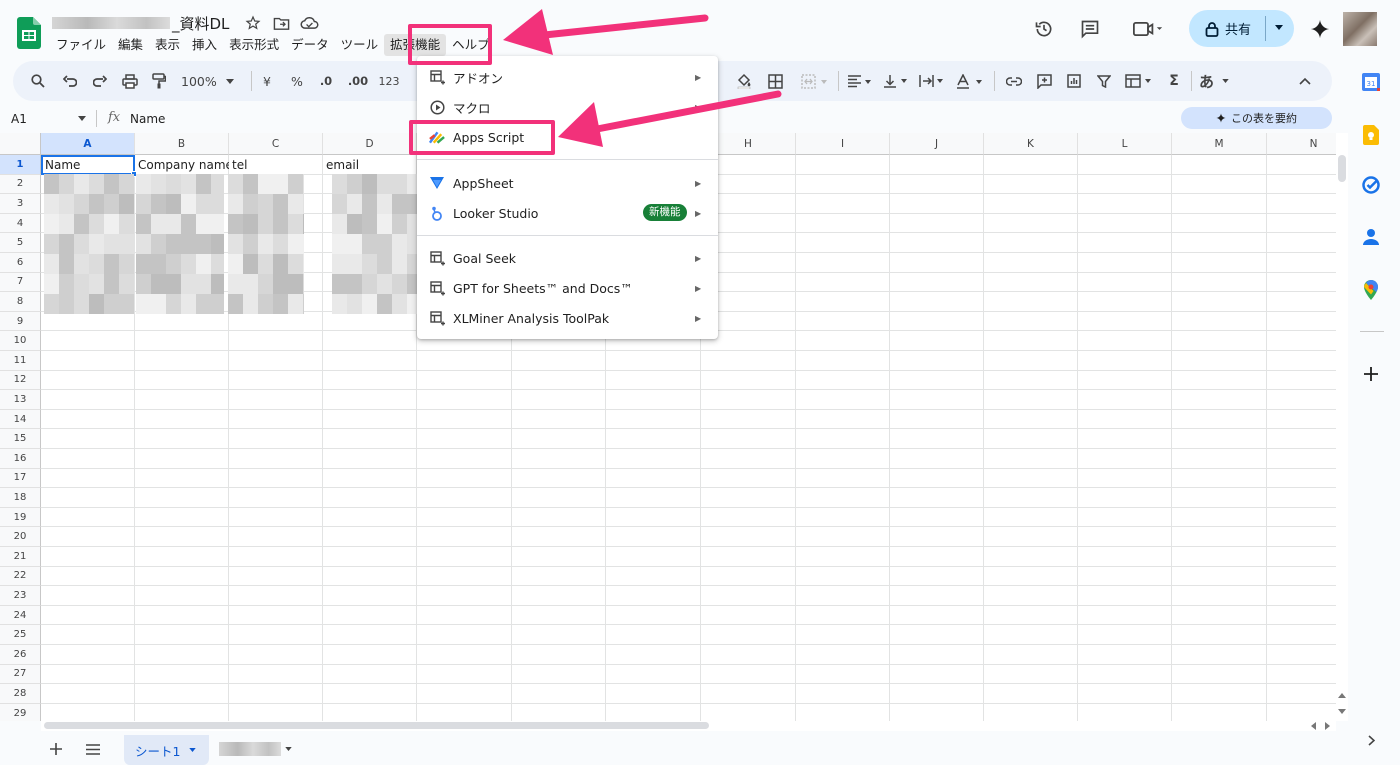 This screenshot has width=1400, height=765. Describe the element at coordinates (281, 23) in the screenshot. I see `move-folder-icon` at that location.